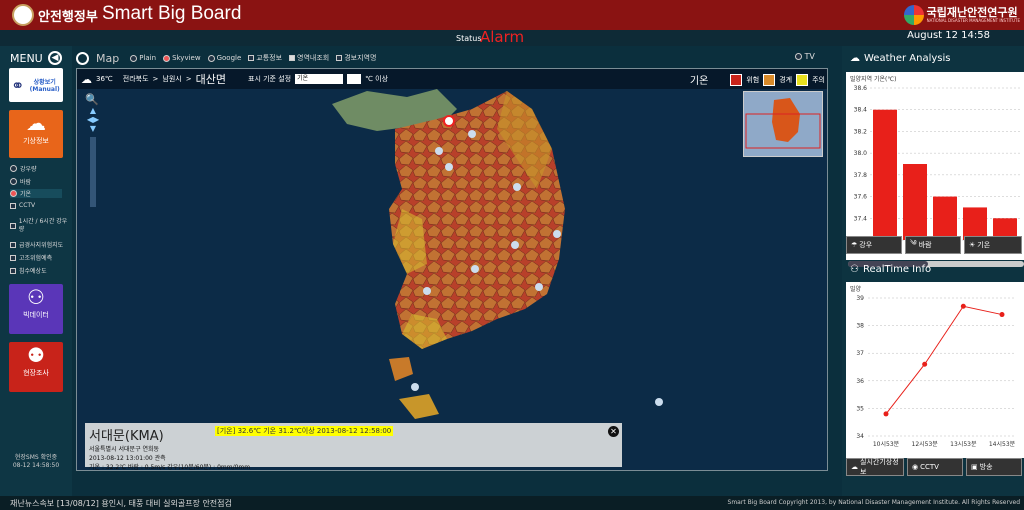  Describe the element at coordinates (136, 79) in the screenshot. I see `breadcrumb-province: 전라북도` at that location.